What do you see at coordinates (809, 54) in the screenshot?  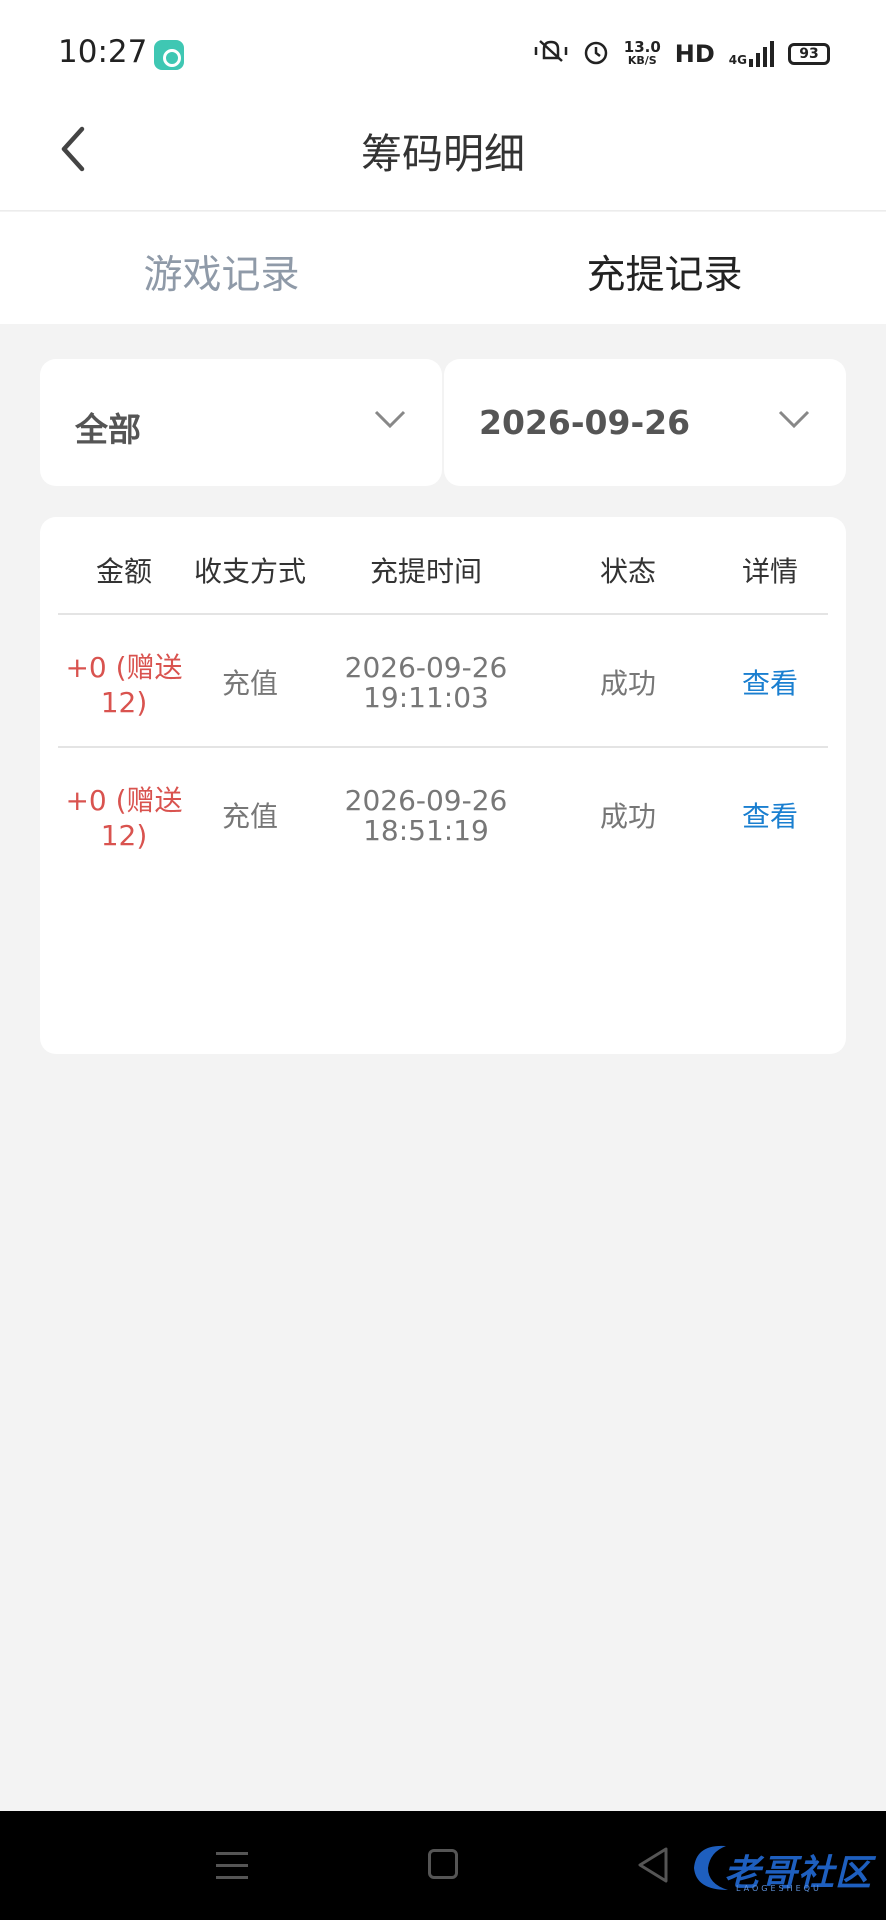 I see `battery-icon: 93` at bounding box center [809, 54].